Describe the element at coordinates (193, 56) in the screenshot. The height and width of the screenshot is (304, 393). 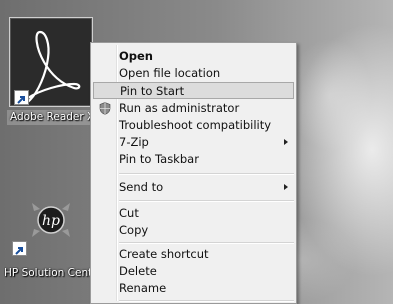
I see `menu-item-open: Open` at that location.